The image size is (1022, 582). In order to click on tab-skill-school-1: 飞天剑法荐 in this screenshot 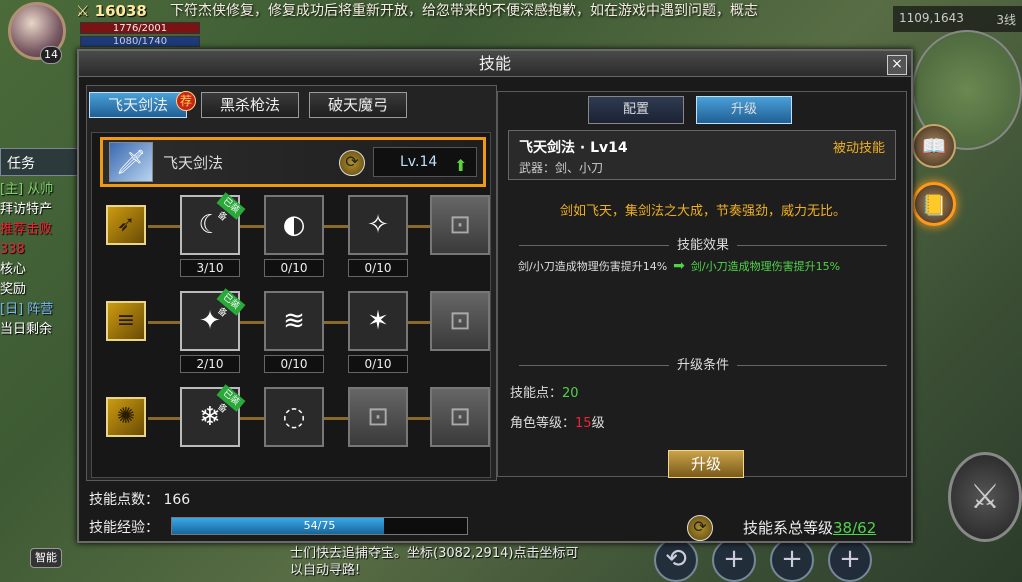, I will do `click(142, 104)`.